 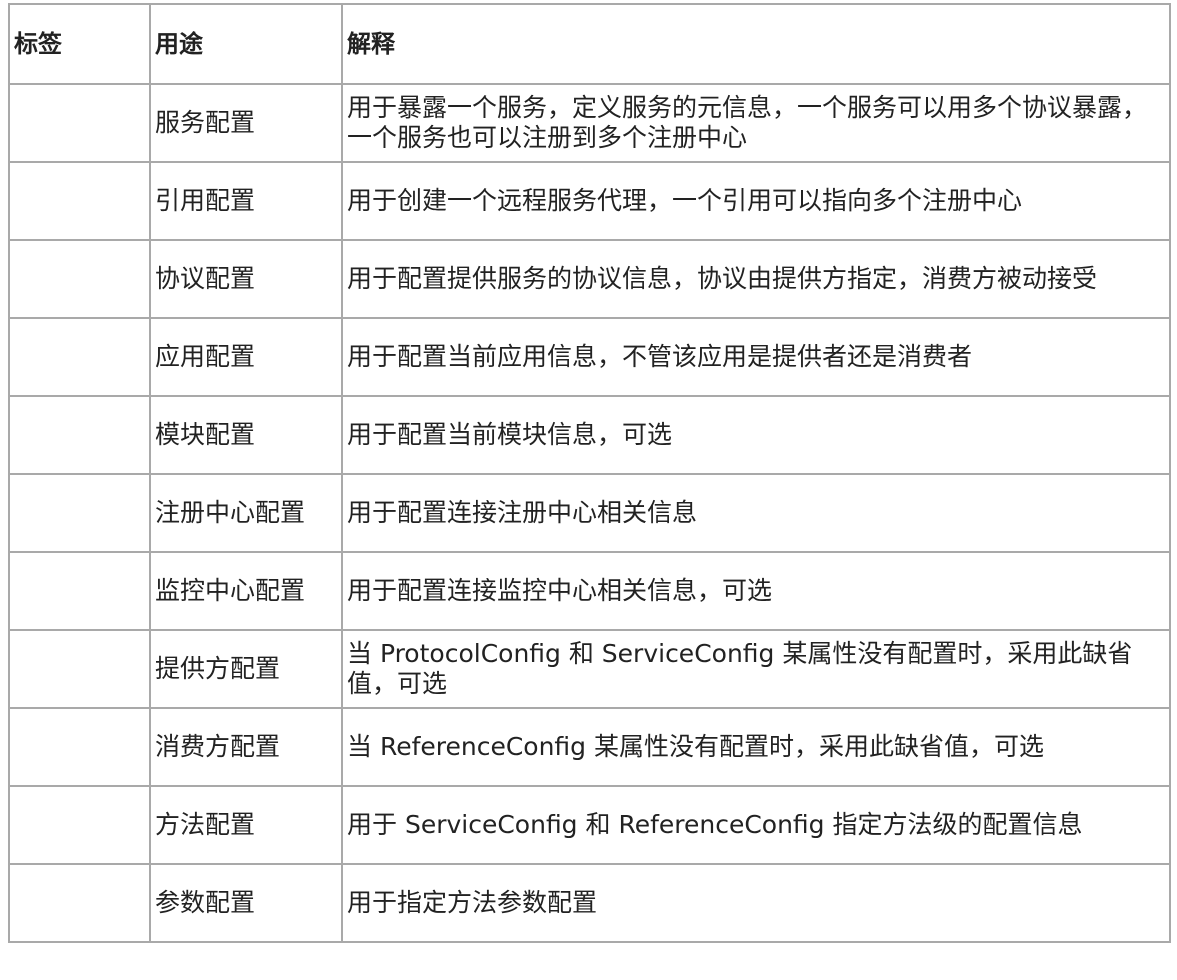 What do you see at coordinates (756, 591) in the screenshot?
I see `cell-explanation: 用于配置连接监控中心相关信息，可选` at bounding box center [756, 591].